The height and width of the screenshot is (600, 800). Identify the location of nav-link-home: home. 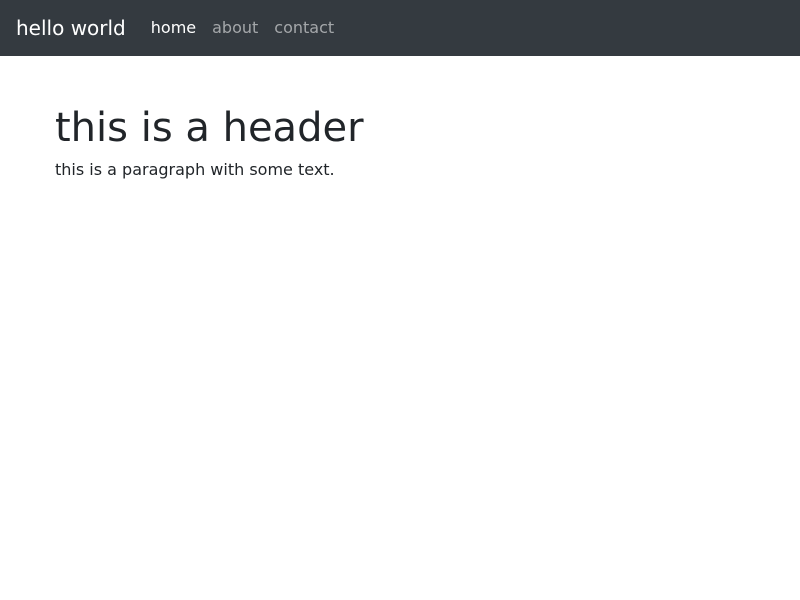
(173, 28).